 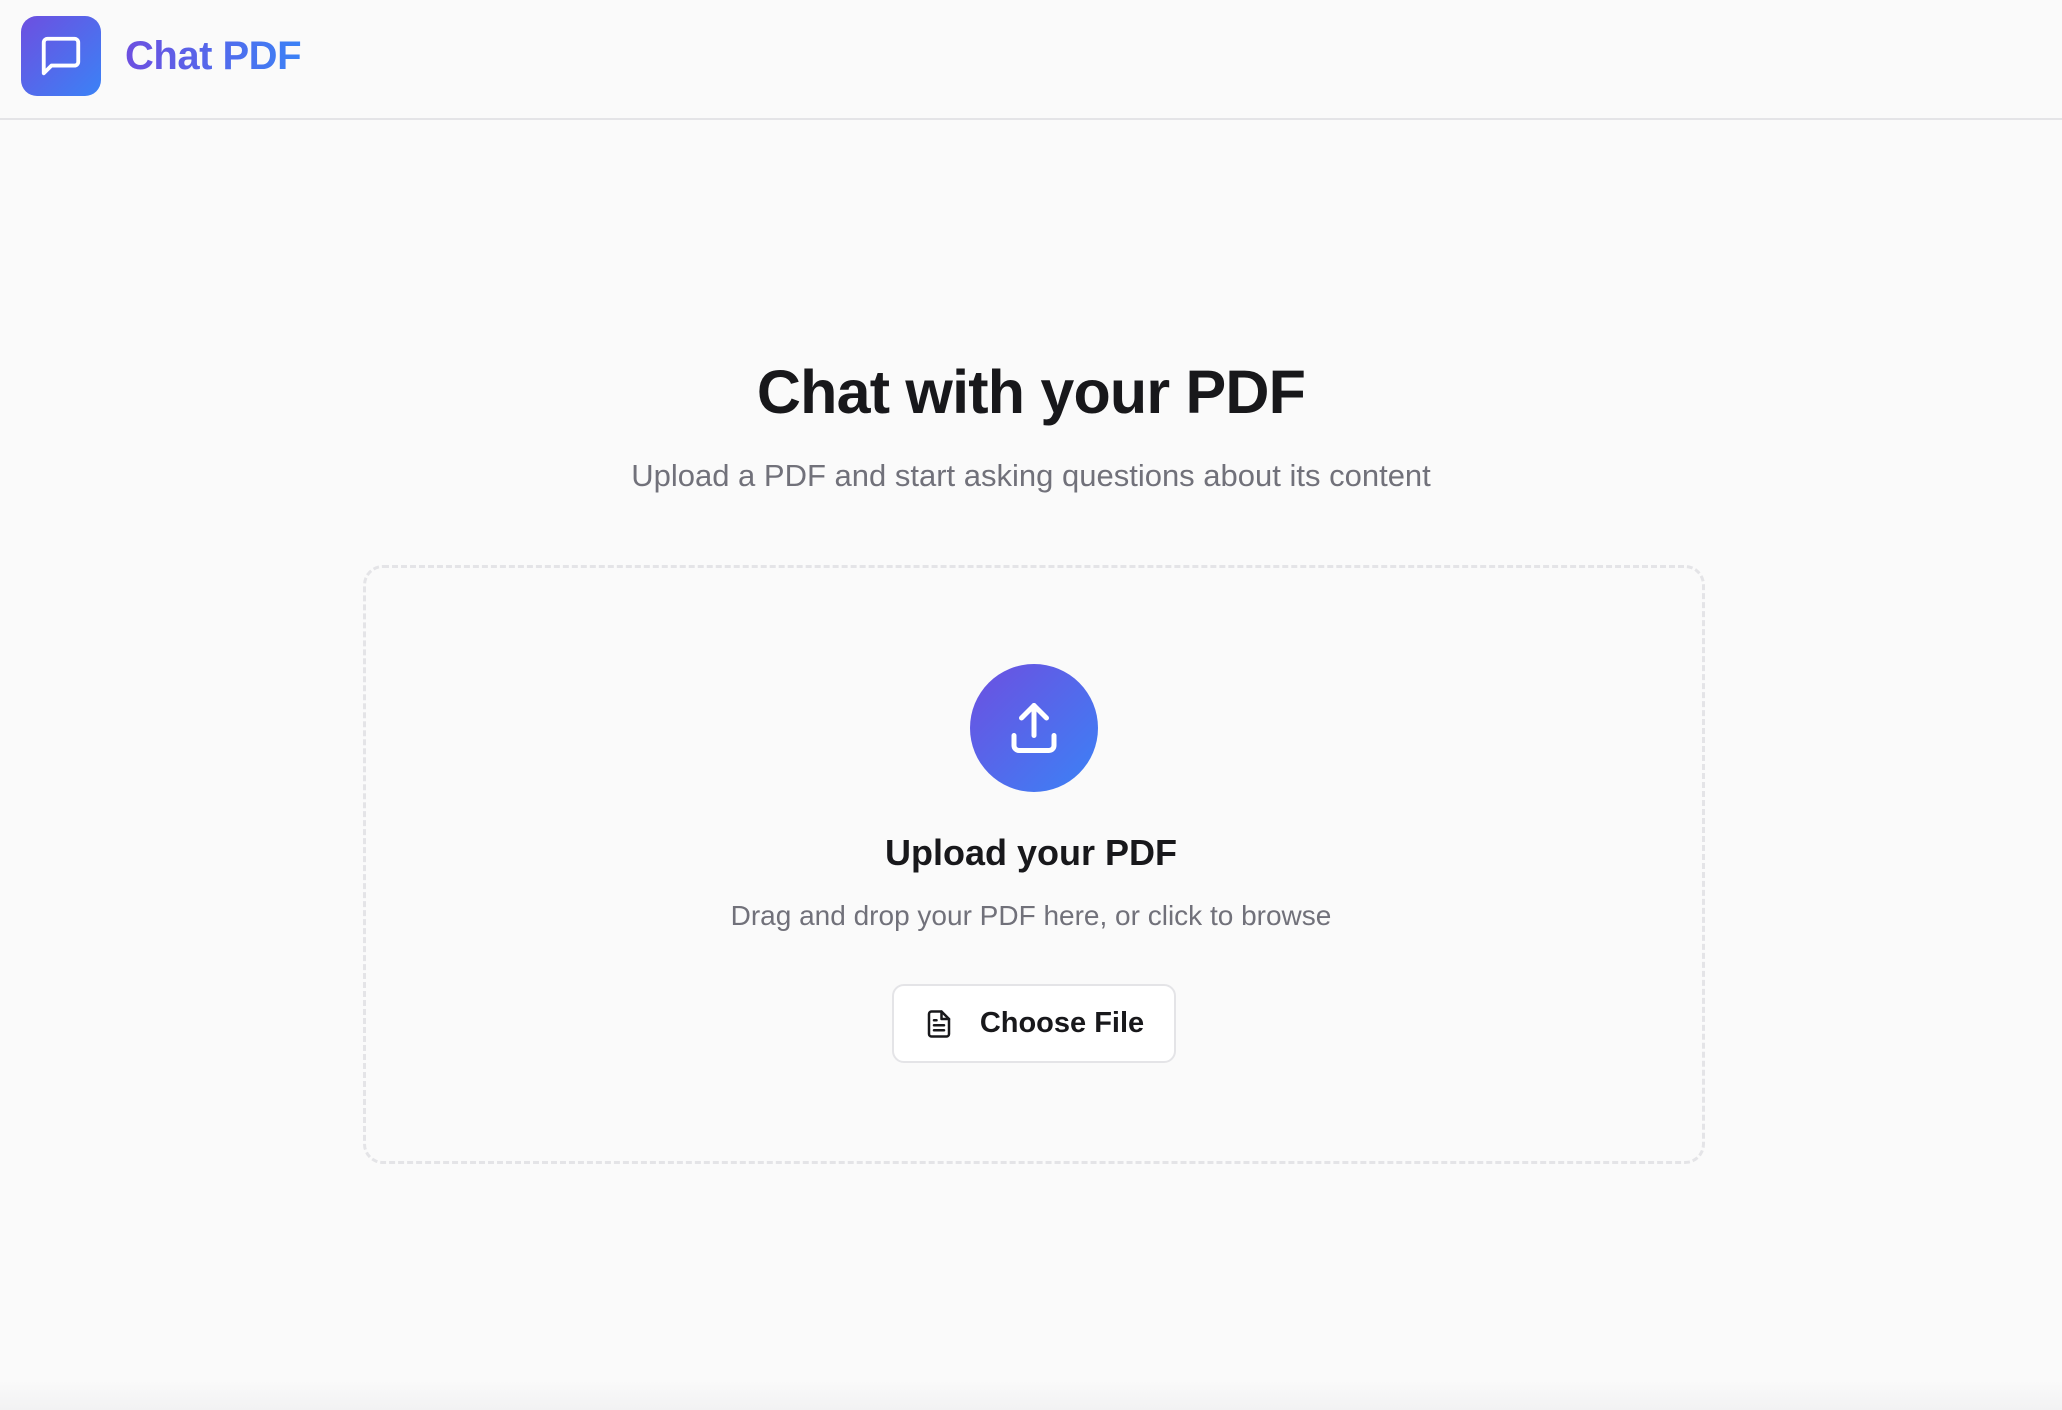 What do you see at coordinates (1031, 60) in the screenshot?
I see `app-header: Chat PDF` at bounding box center [1031, 60].